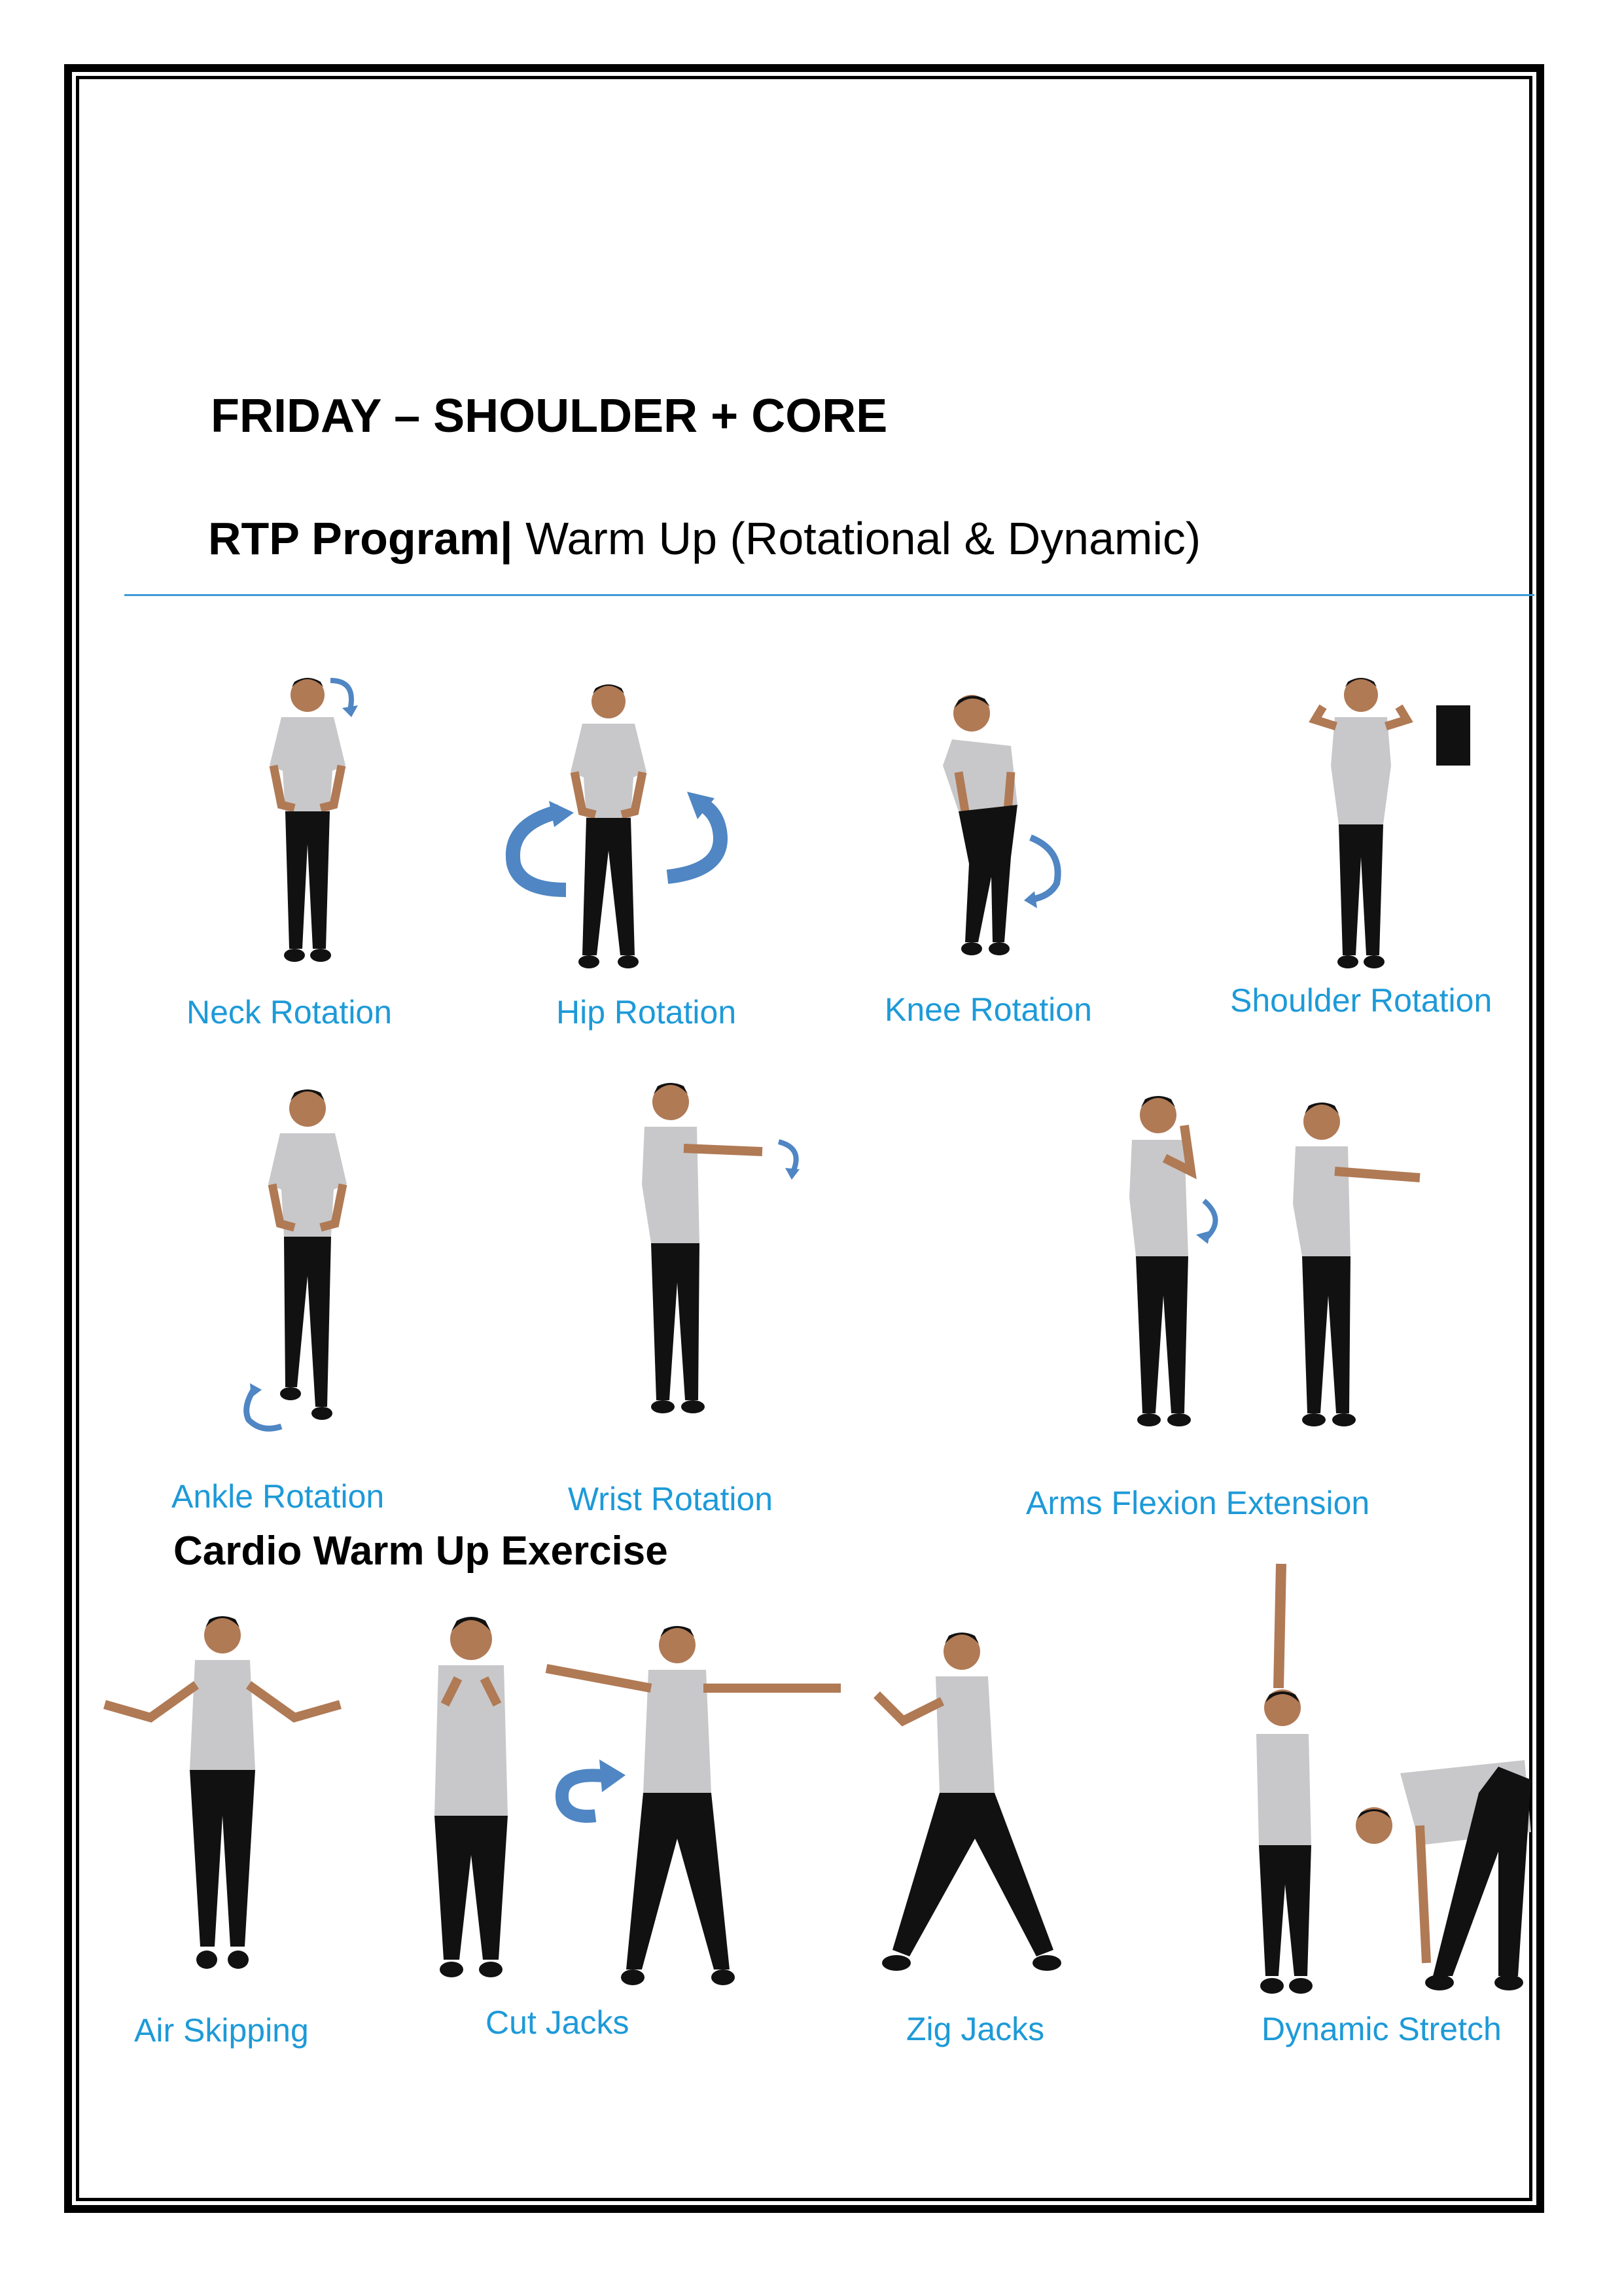 This screenshot has width=1624, height=2296. What do you see at coordinates (1042, 871) in the screenshot?
I see `knee-rotation-arrow-icon` at bounding box center [1042, 871].